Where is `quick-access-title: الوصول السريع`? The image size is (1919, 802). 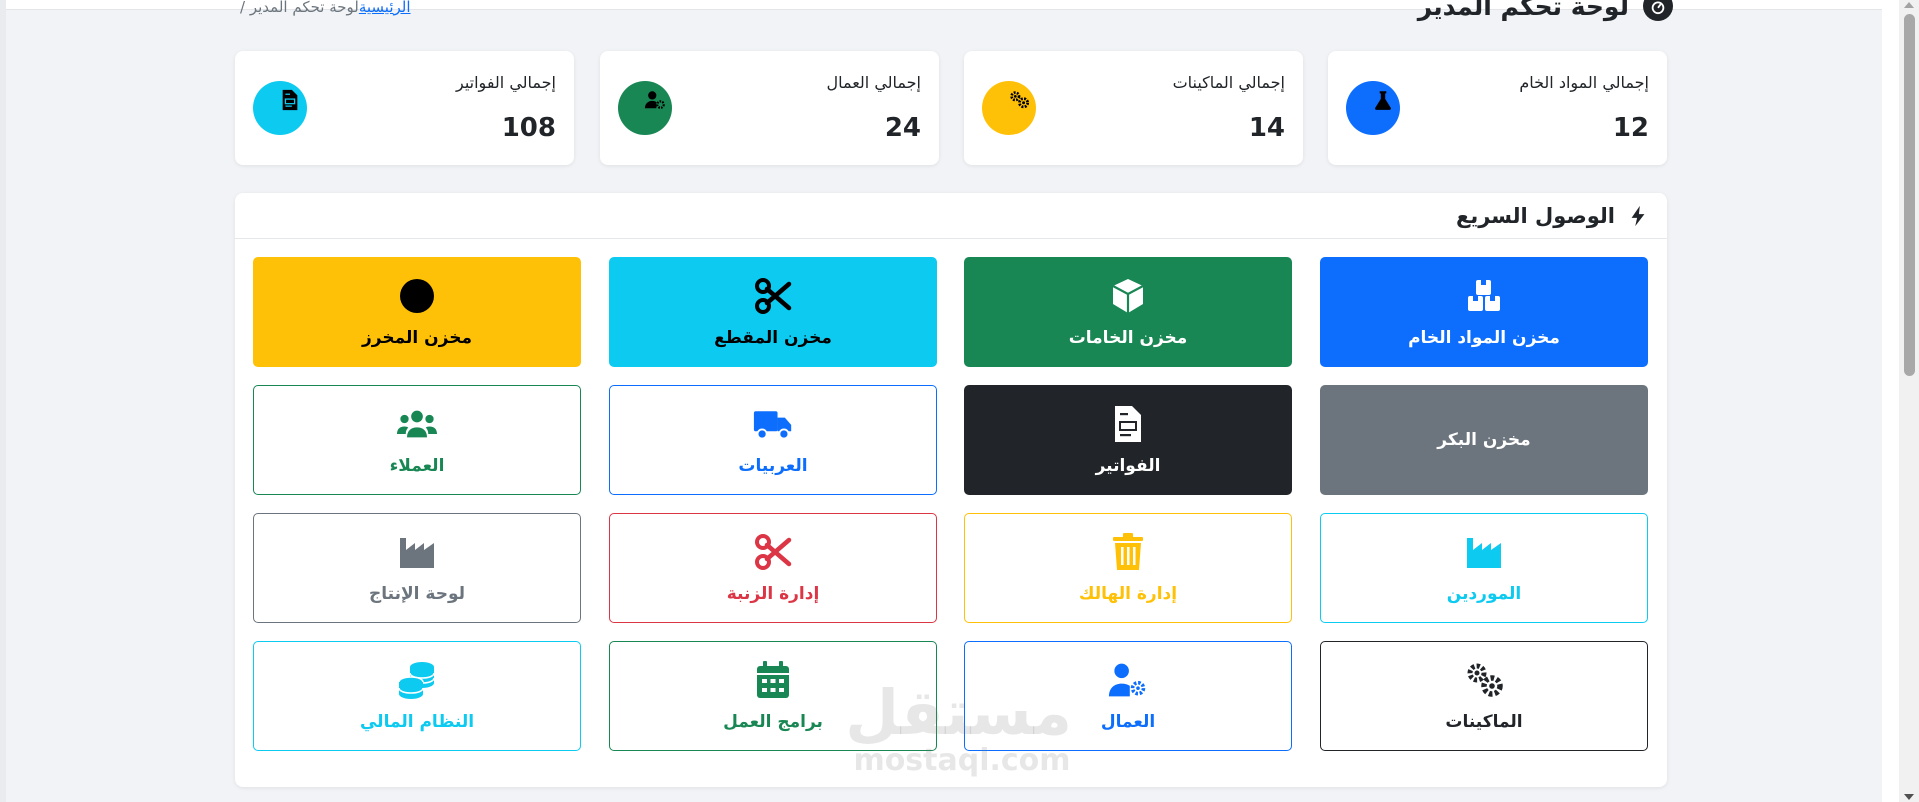 quick-access-title: الوصول السريع is located at coordinates (1535, 215).